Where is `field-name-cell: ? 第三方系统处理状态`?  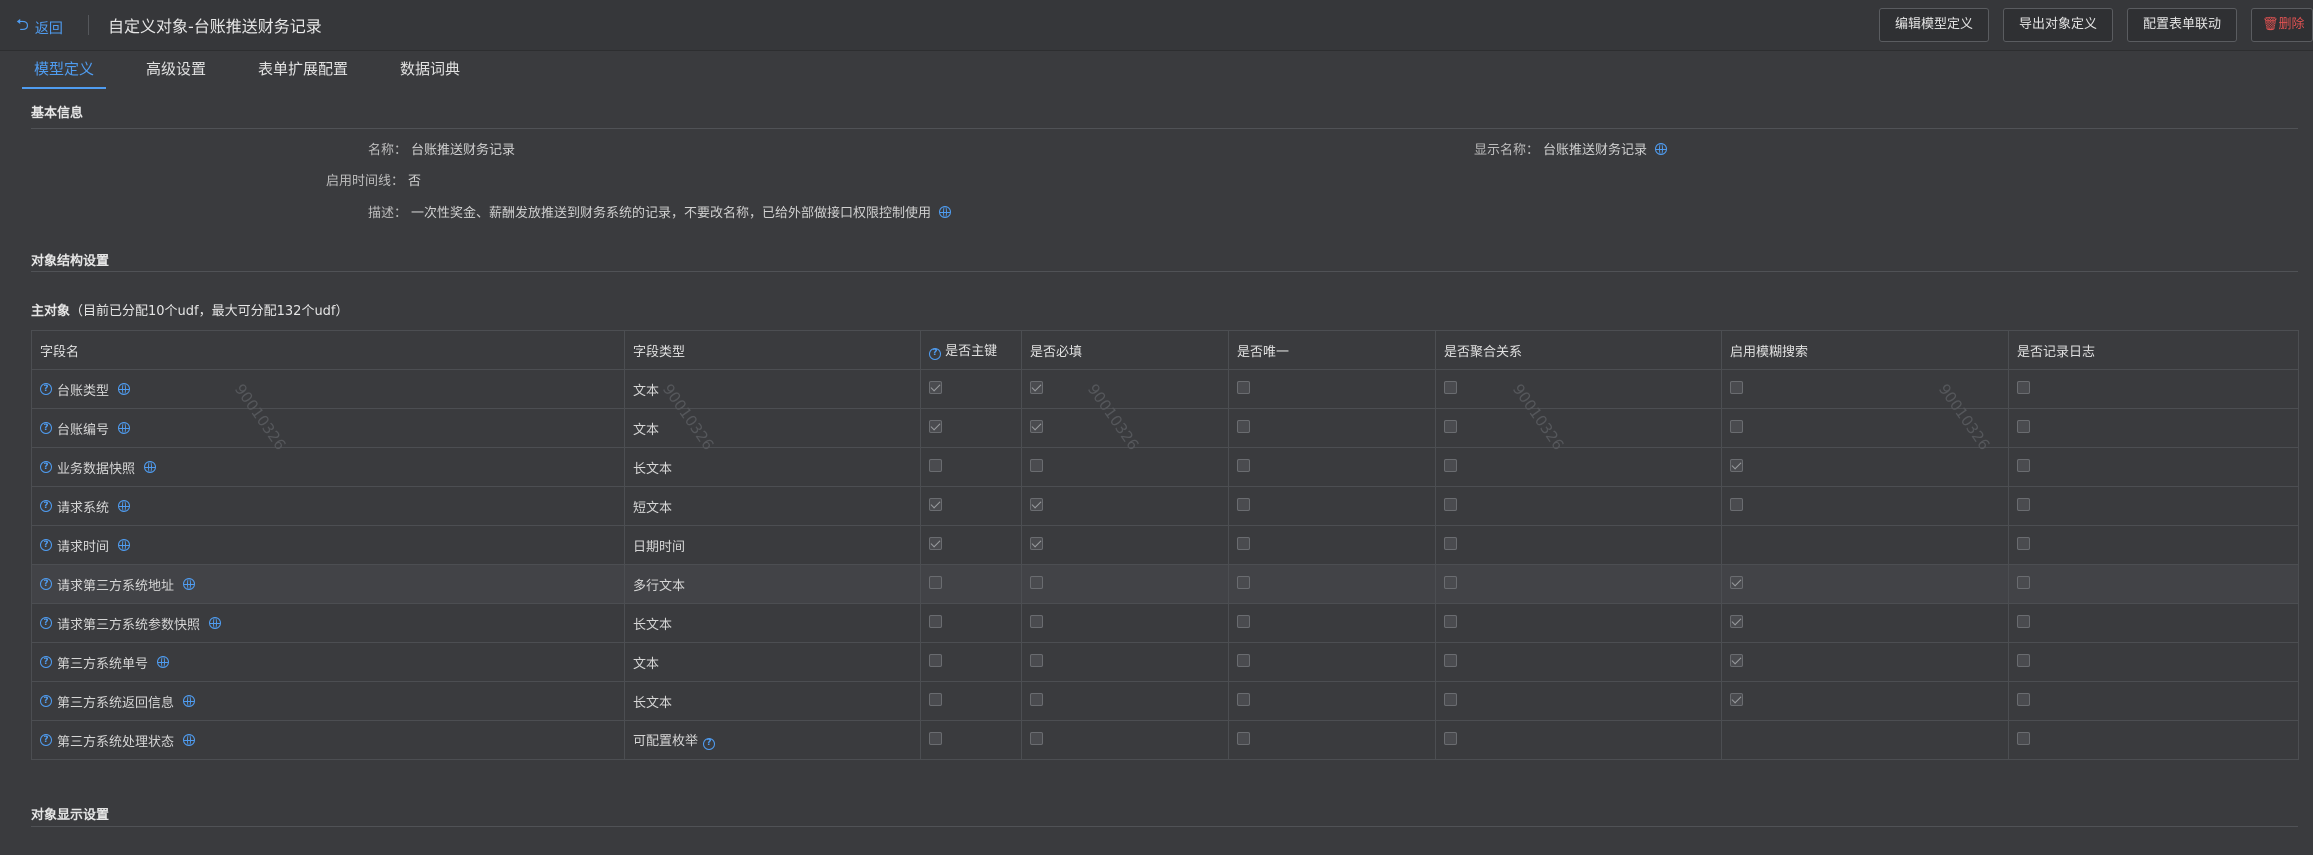 field-name-cell: ? 第三方系统处理状态 is located at coordinates (328, 740).